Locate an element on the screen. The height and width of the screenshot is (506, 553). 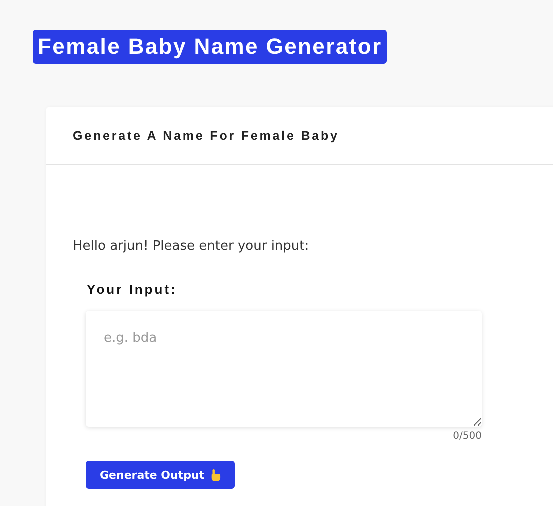
card-title: Generate A Name For Female Baby is located at coordinates (206, 136).